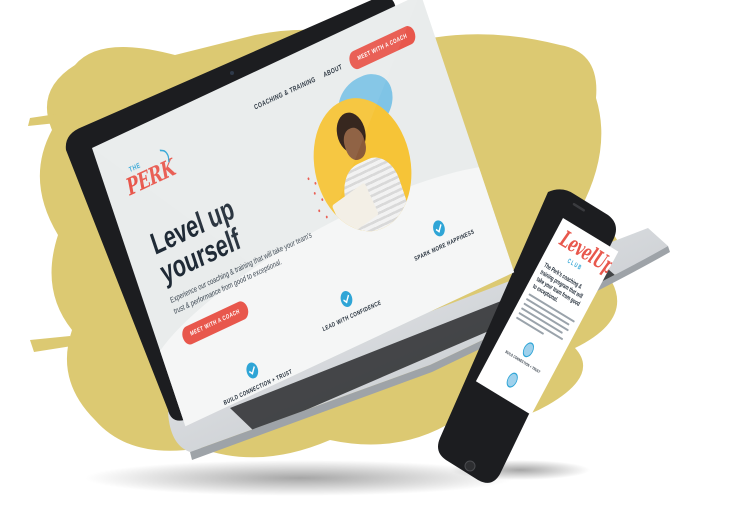  Describe the element at coordinates (285, 93) in the screenshot. I see `nav-link-coaching-training: COACHING & TRAINING` at that location.